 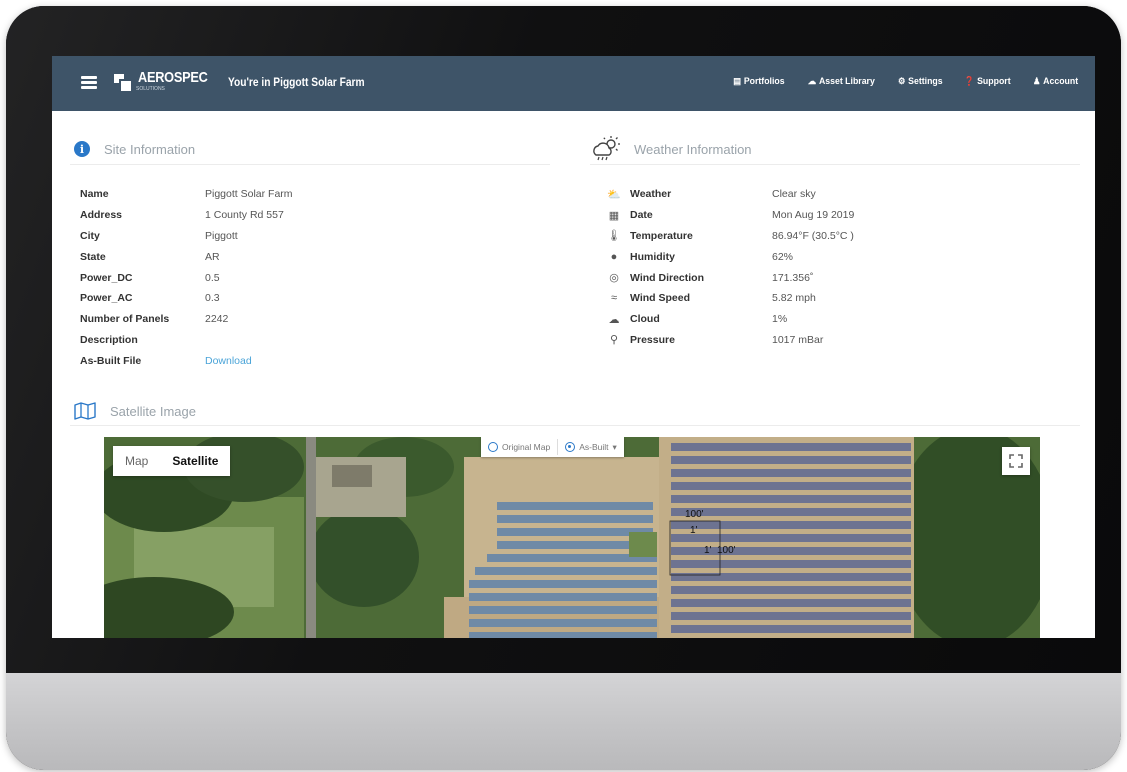 I want to click on site-title: You're in Piggott Solar Farm, so click(x=296, y=82).